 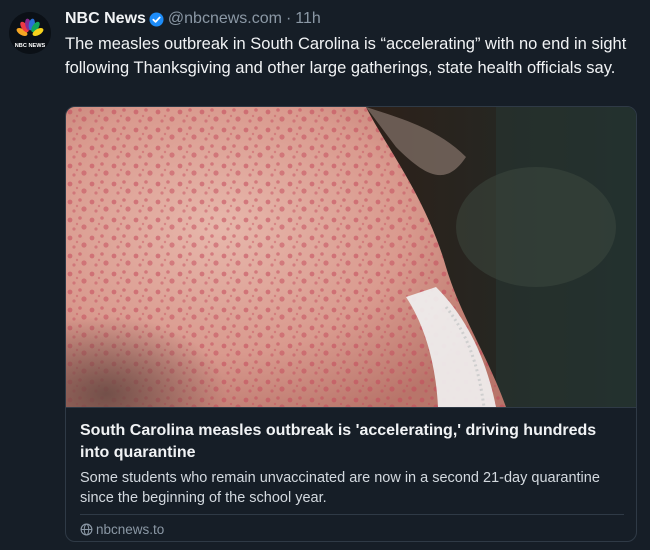 I want to click on link-card-domain: nbcnews.to, so click(x=122, y=529).